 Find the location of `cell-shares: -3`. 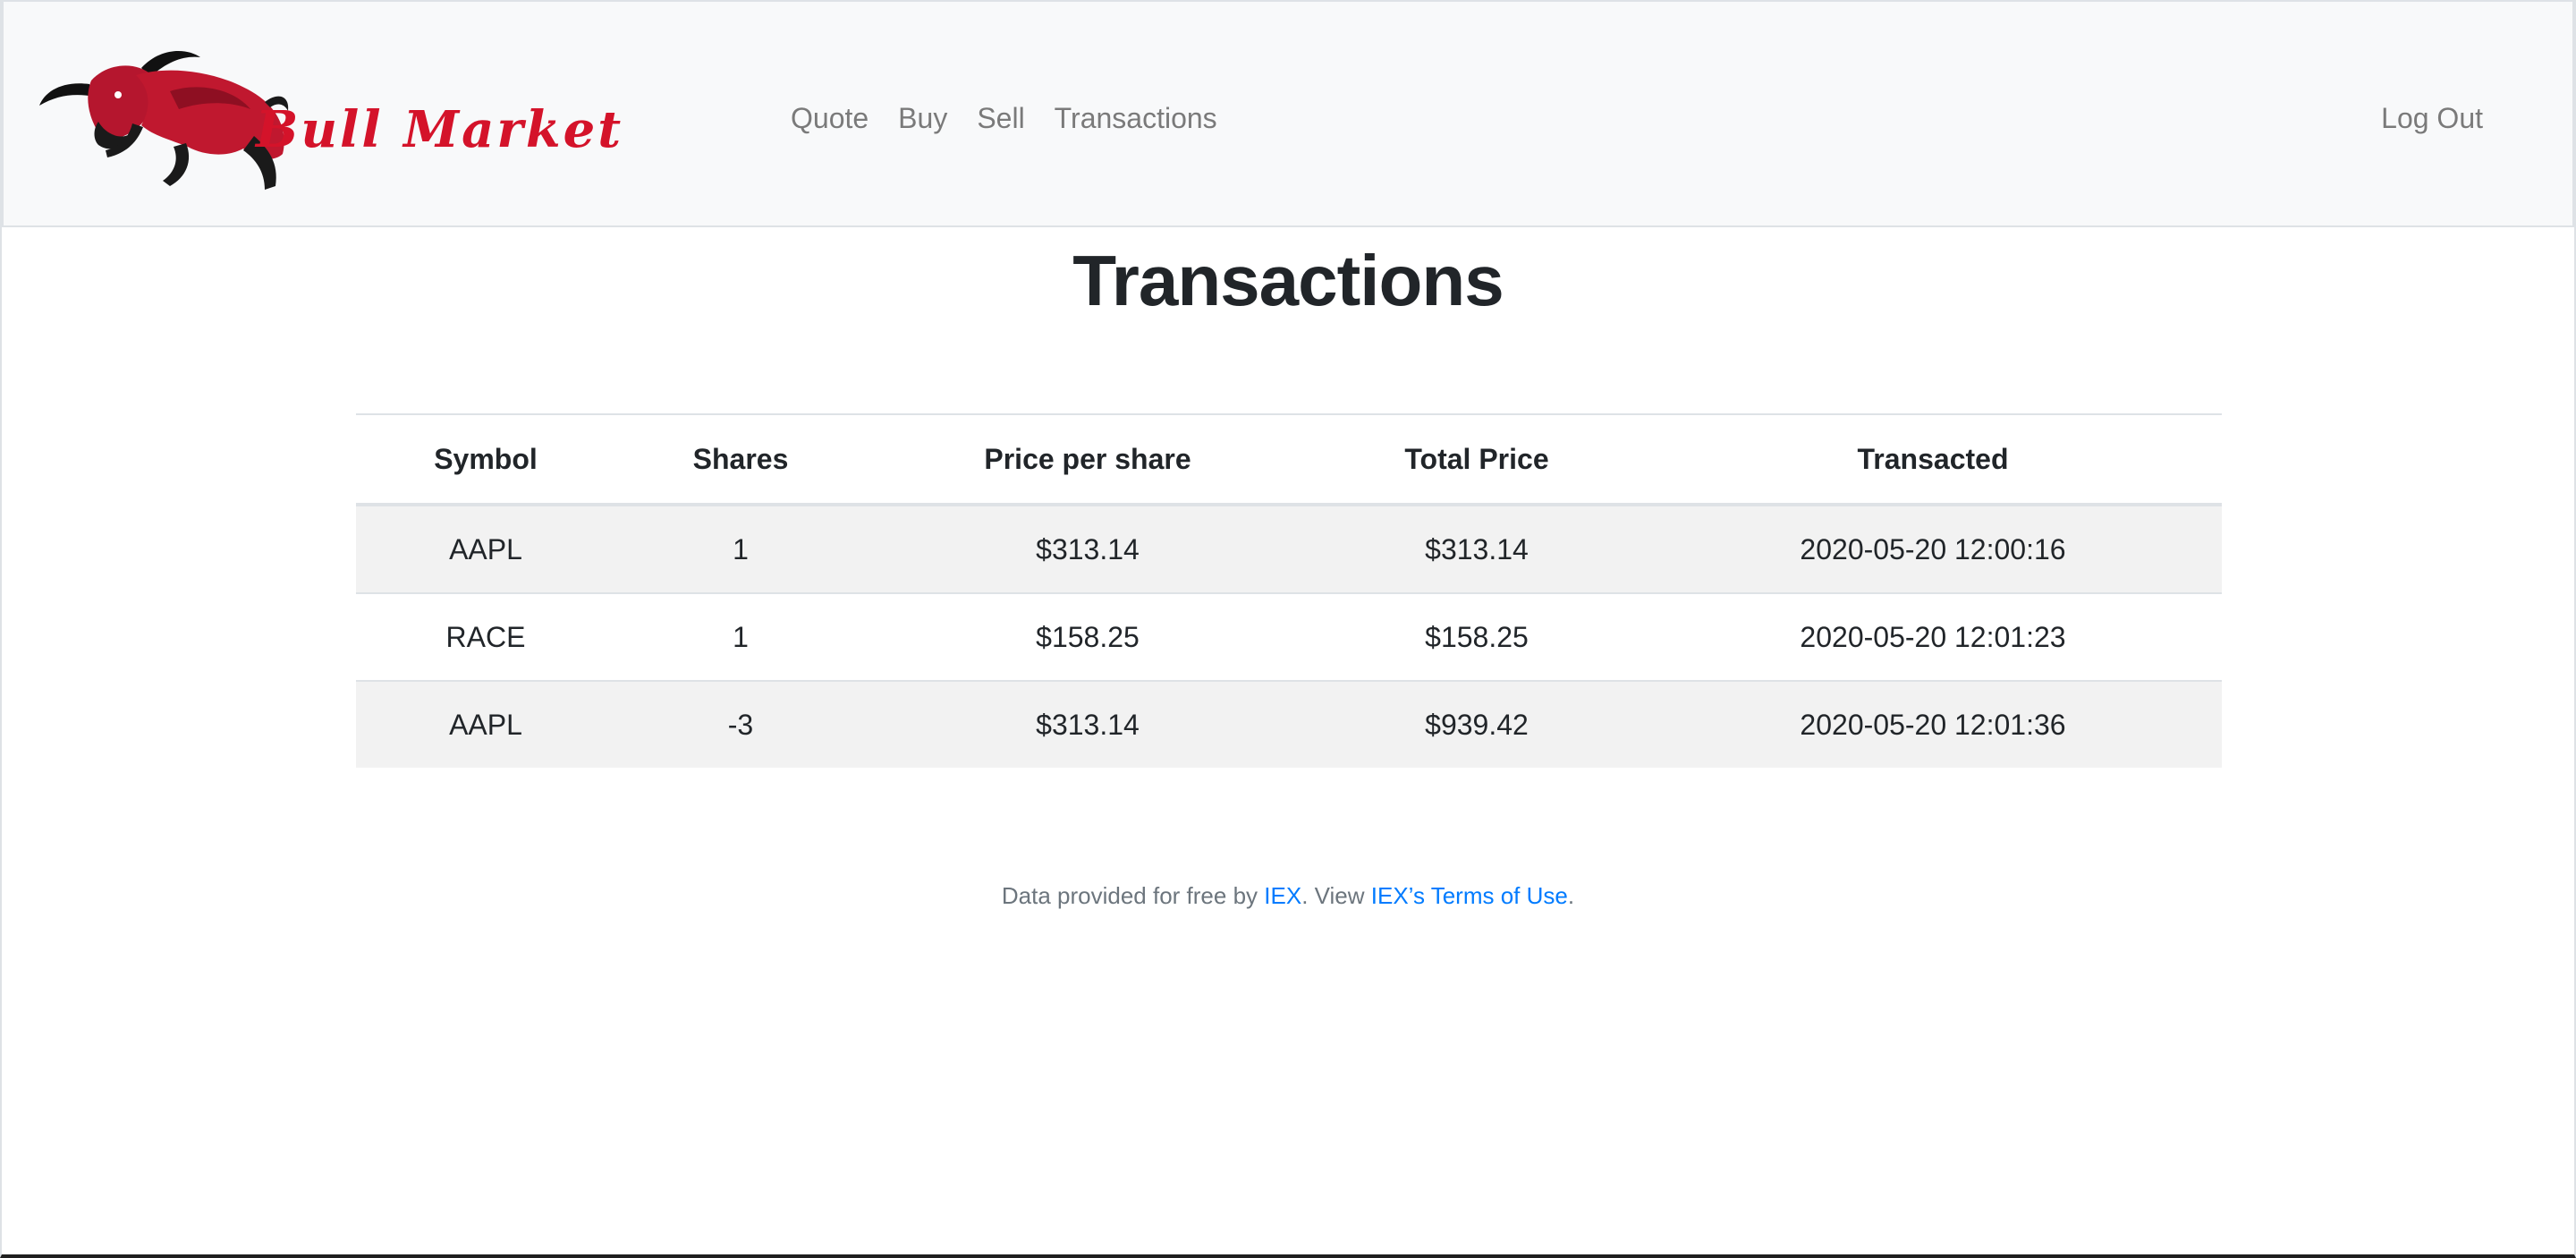

cell-shares: -3 is located at coordinates (740, 724).